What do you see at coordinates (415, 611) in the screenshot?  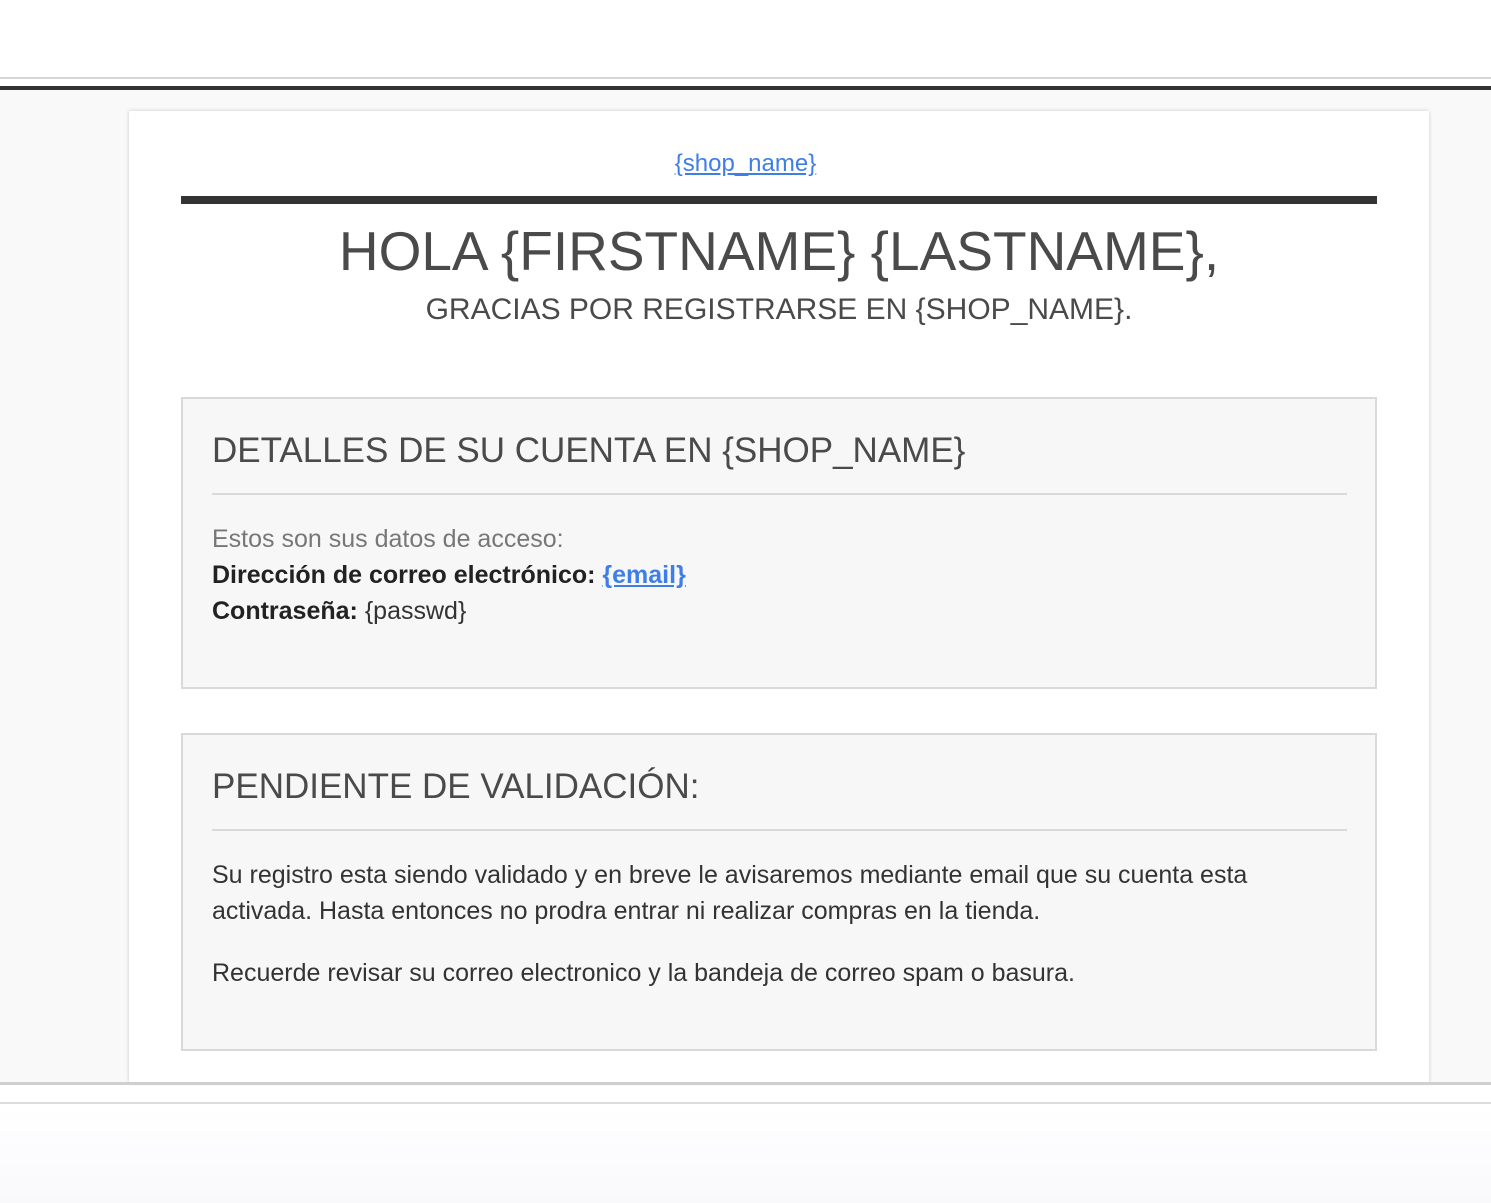 I see `password-value: {passwd}` at bounding box center [415, 611].